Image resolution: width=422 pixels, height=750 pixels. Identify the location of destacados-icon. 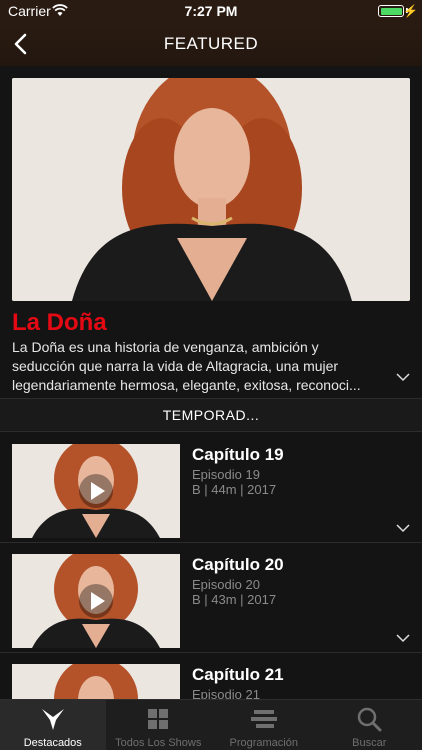
(52, 719).